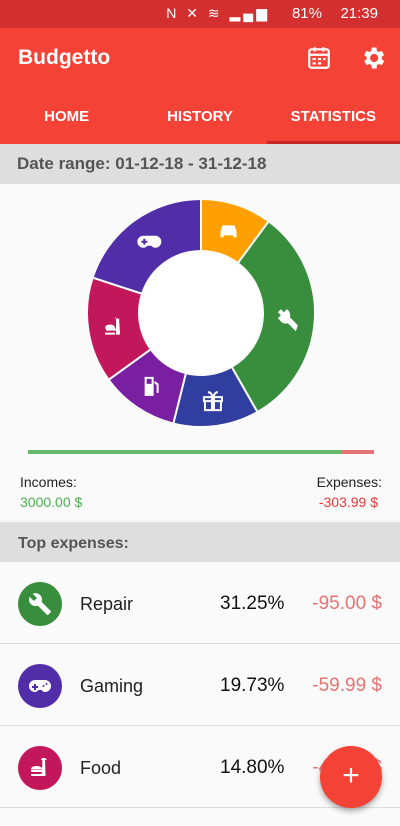  What do you see at coordinates (347, 603) in the screenshot?
I see `expense-amount: -95.00 $` at bounding box center [347, 603].